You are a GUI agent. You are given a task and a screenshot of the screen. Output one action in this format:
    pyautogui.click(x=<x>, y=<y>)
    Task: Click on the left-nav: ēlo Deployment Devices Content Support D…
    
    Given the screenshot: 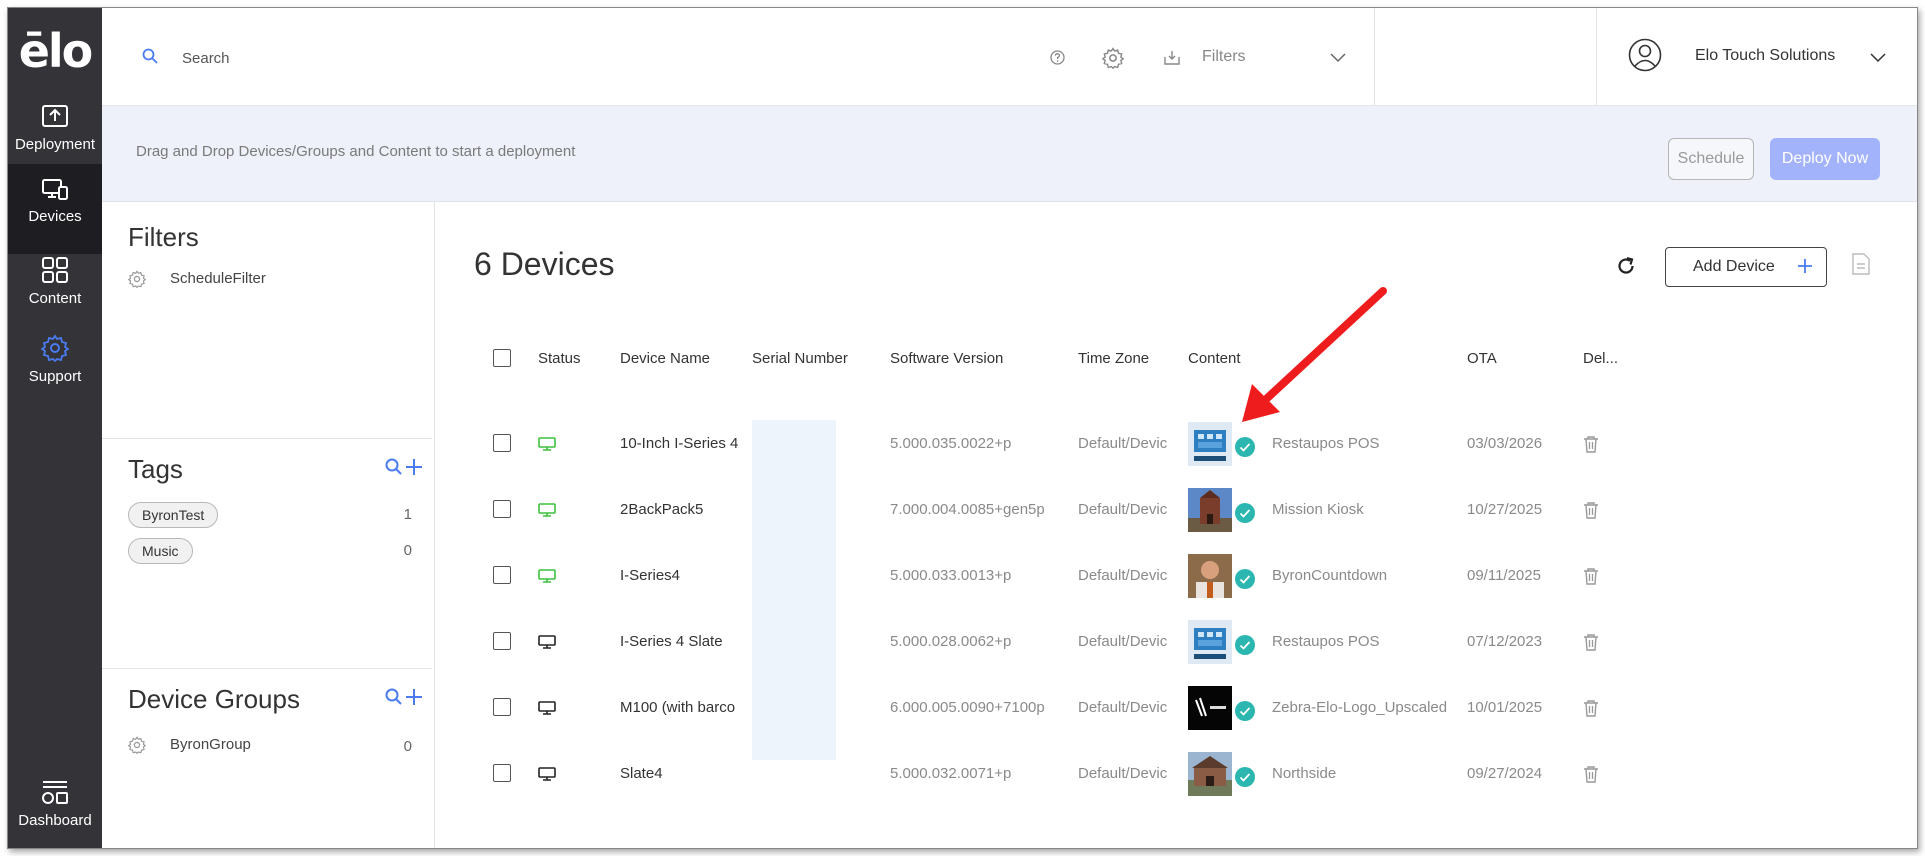 What is the action you would take?
    pyautogui.click(x=55, y=428)
    